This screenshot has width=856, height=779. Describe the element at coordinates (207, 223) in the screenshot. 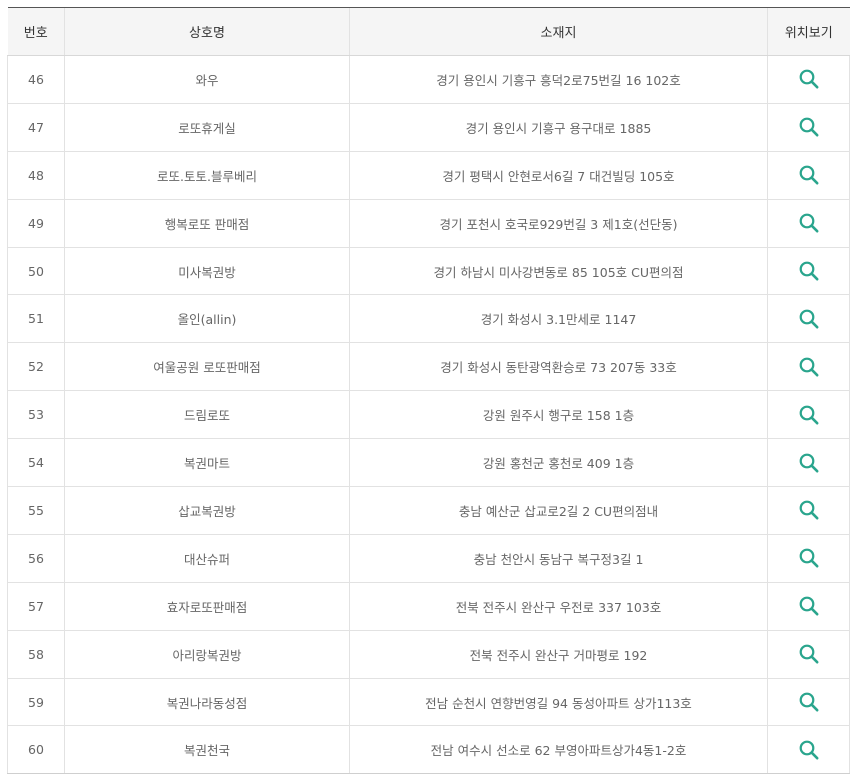

I see `row-store-name: 행복로또 판매점` at that location.